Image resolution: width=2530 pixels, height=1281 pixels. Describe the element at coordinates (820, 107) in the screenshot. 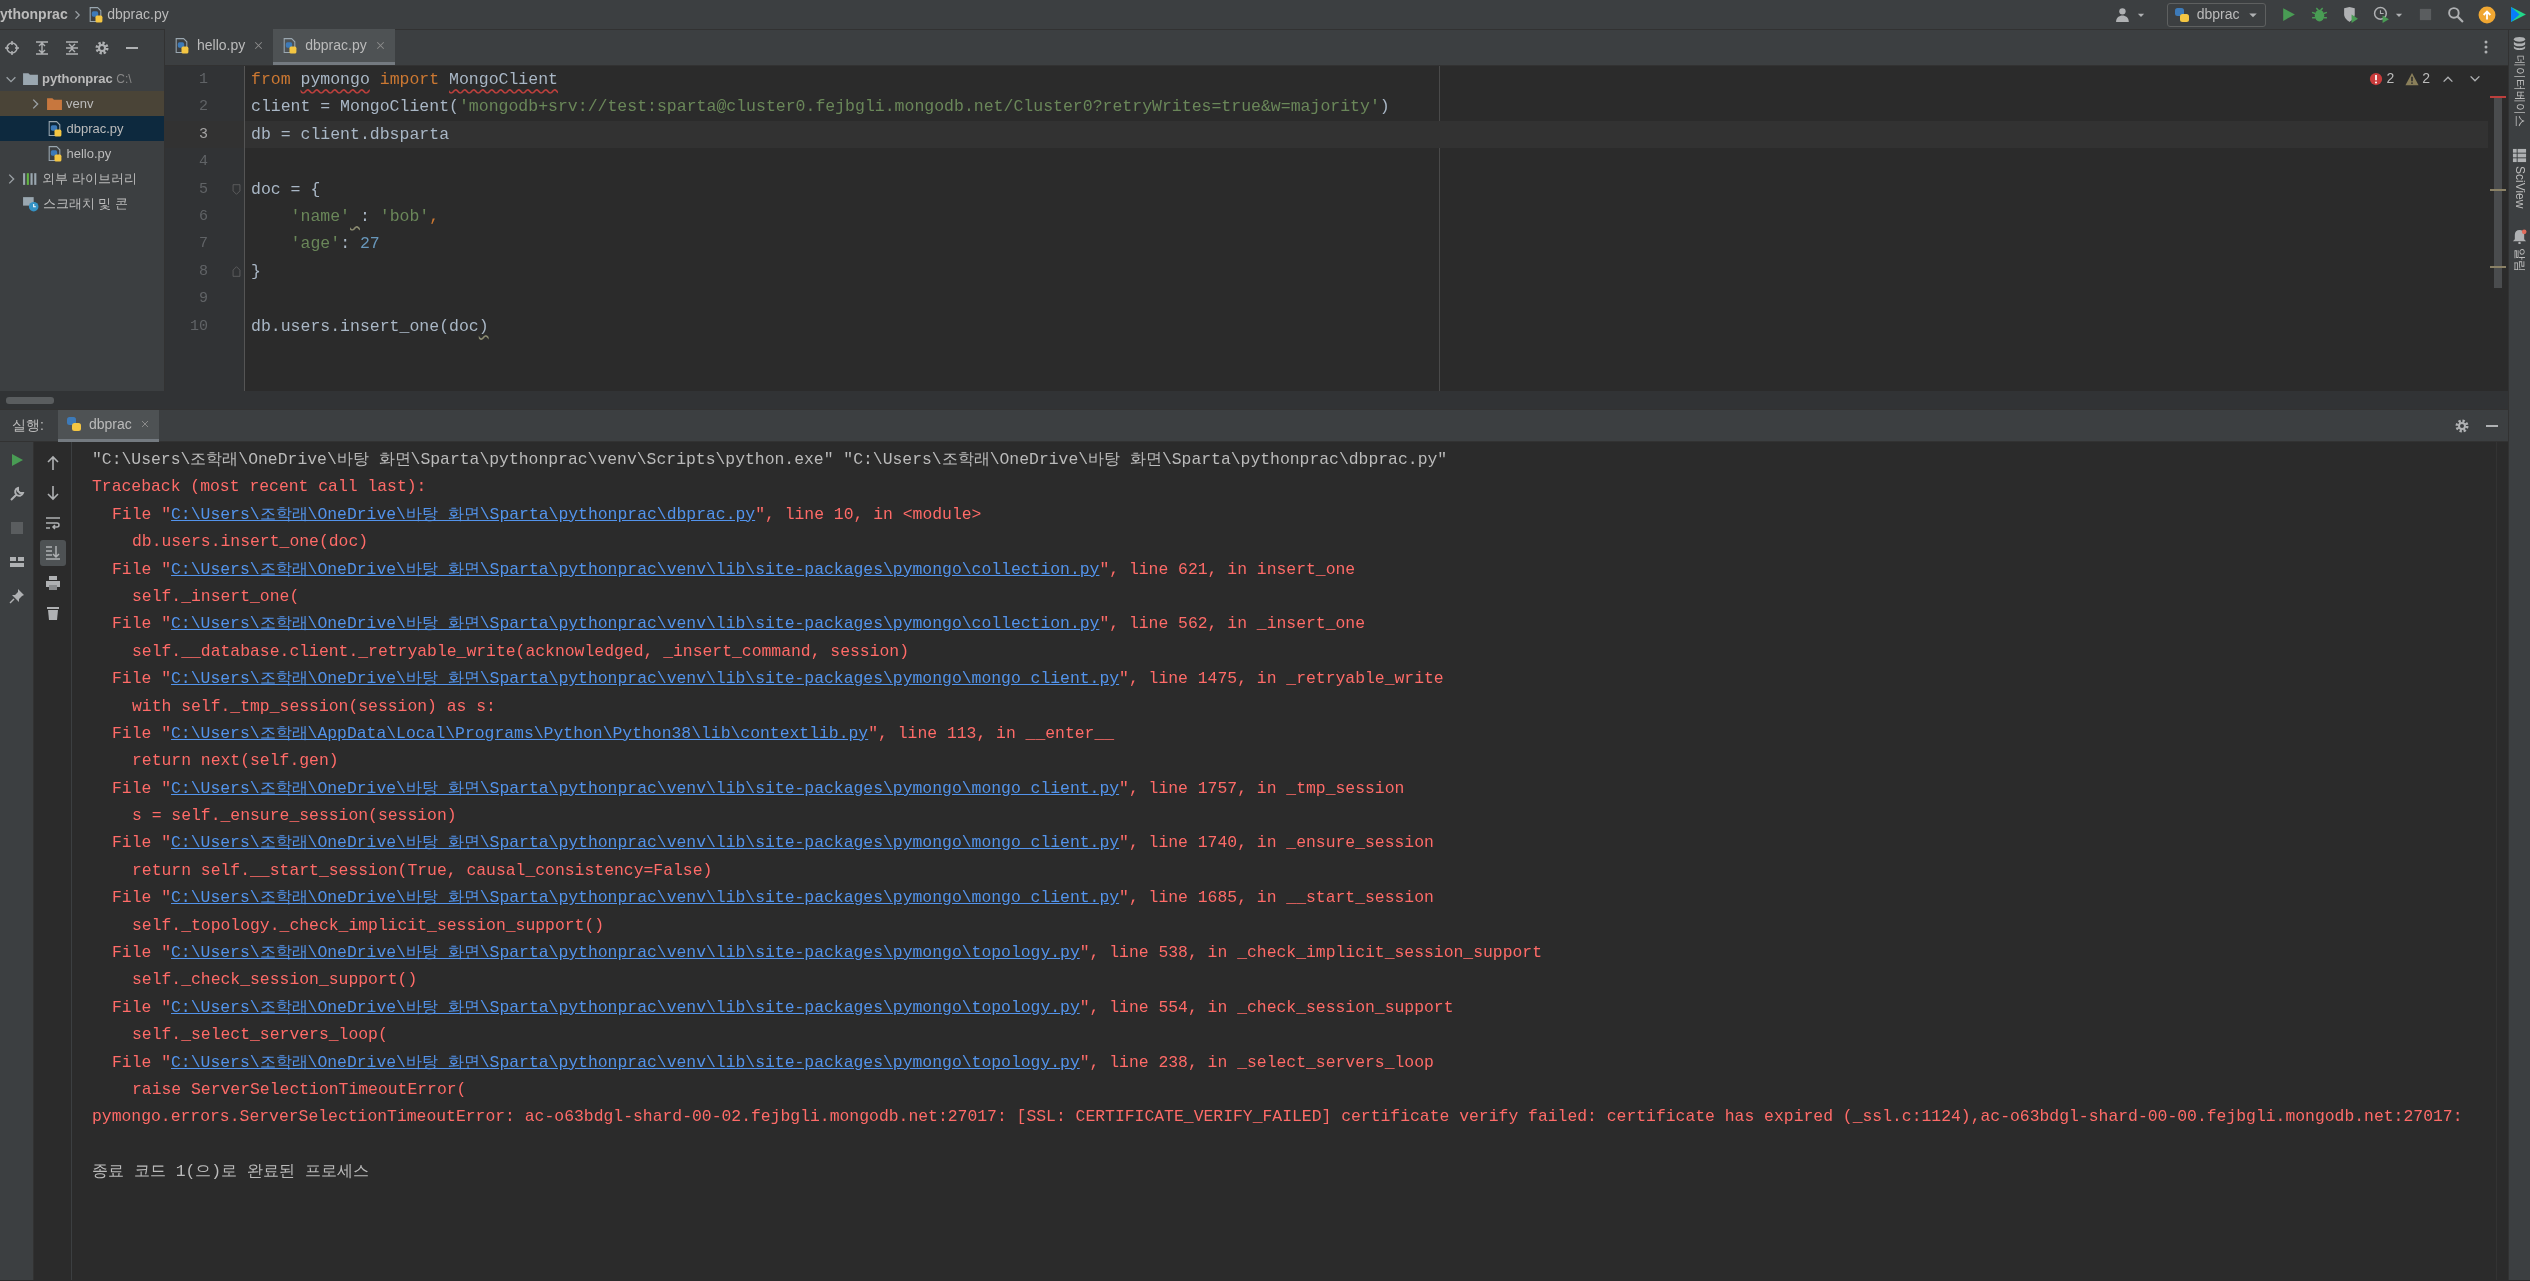

I see `code-line: client = MongoClient('mongodb+srv://test:sparta@cluster0.fejbgli.mongodb.net/Cluster0?retryWrites=true&w=majority')` at that location.